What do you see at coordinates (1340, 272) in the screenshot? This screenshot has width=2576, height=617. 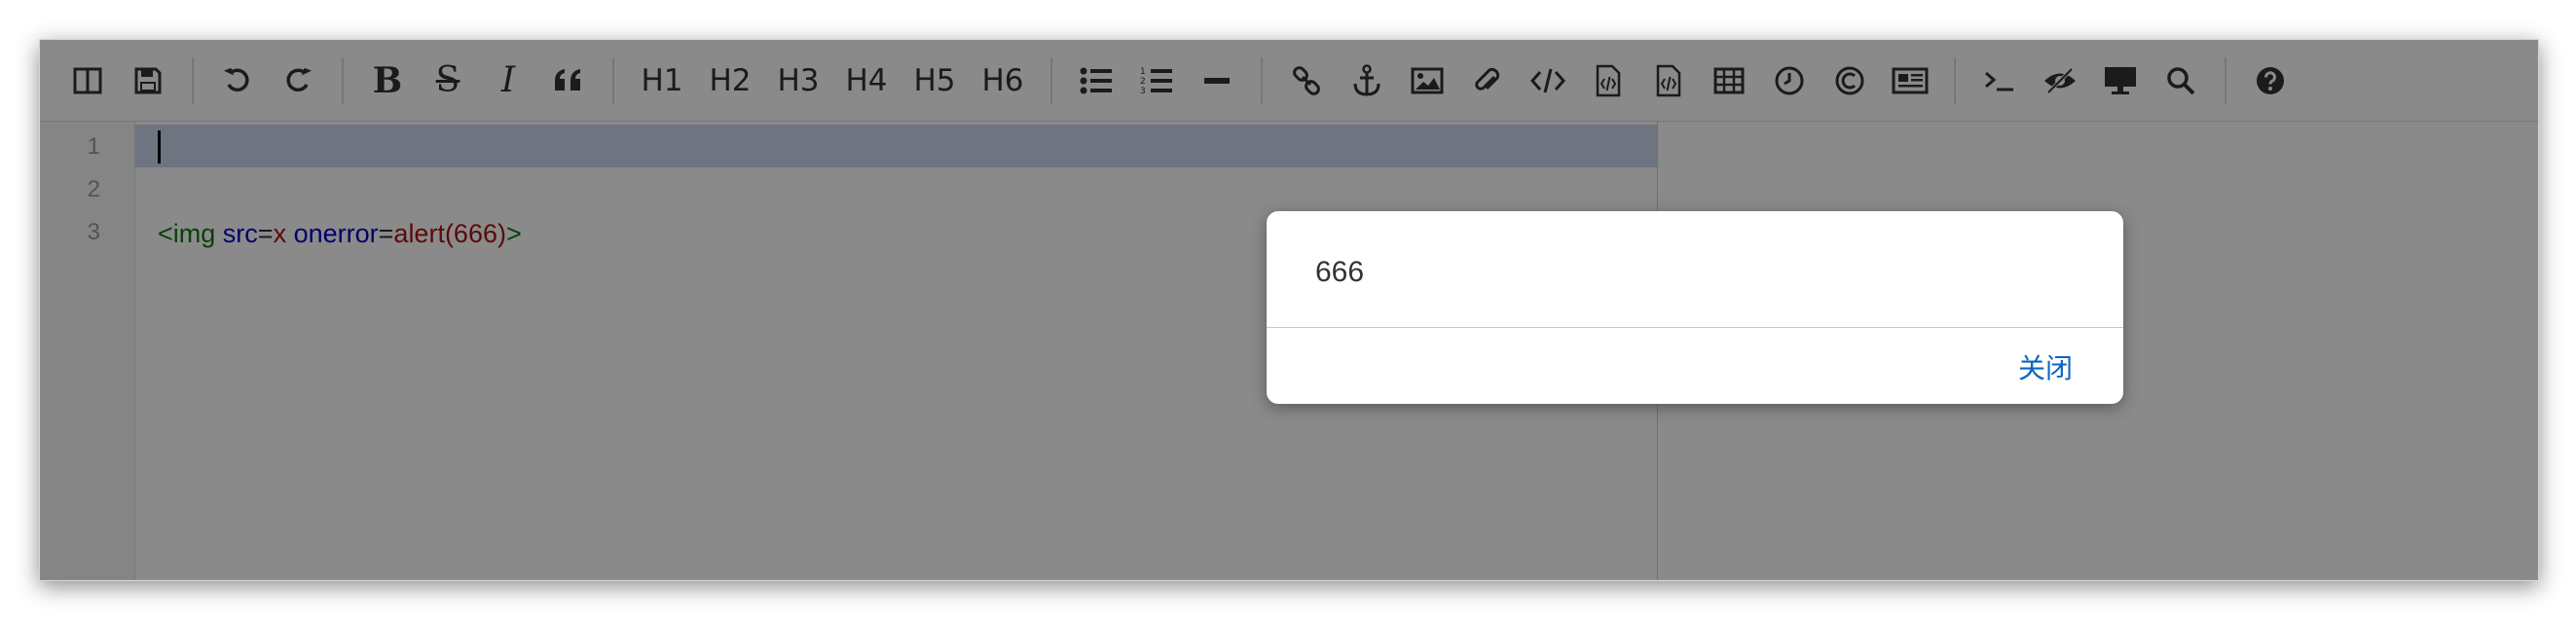 I see `alert-message: 666` at bounding box center [1340, 272].